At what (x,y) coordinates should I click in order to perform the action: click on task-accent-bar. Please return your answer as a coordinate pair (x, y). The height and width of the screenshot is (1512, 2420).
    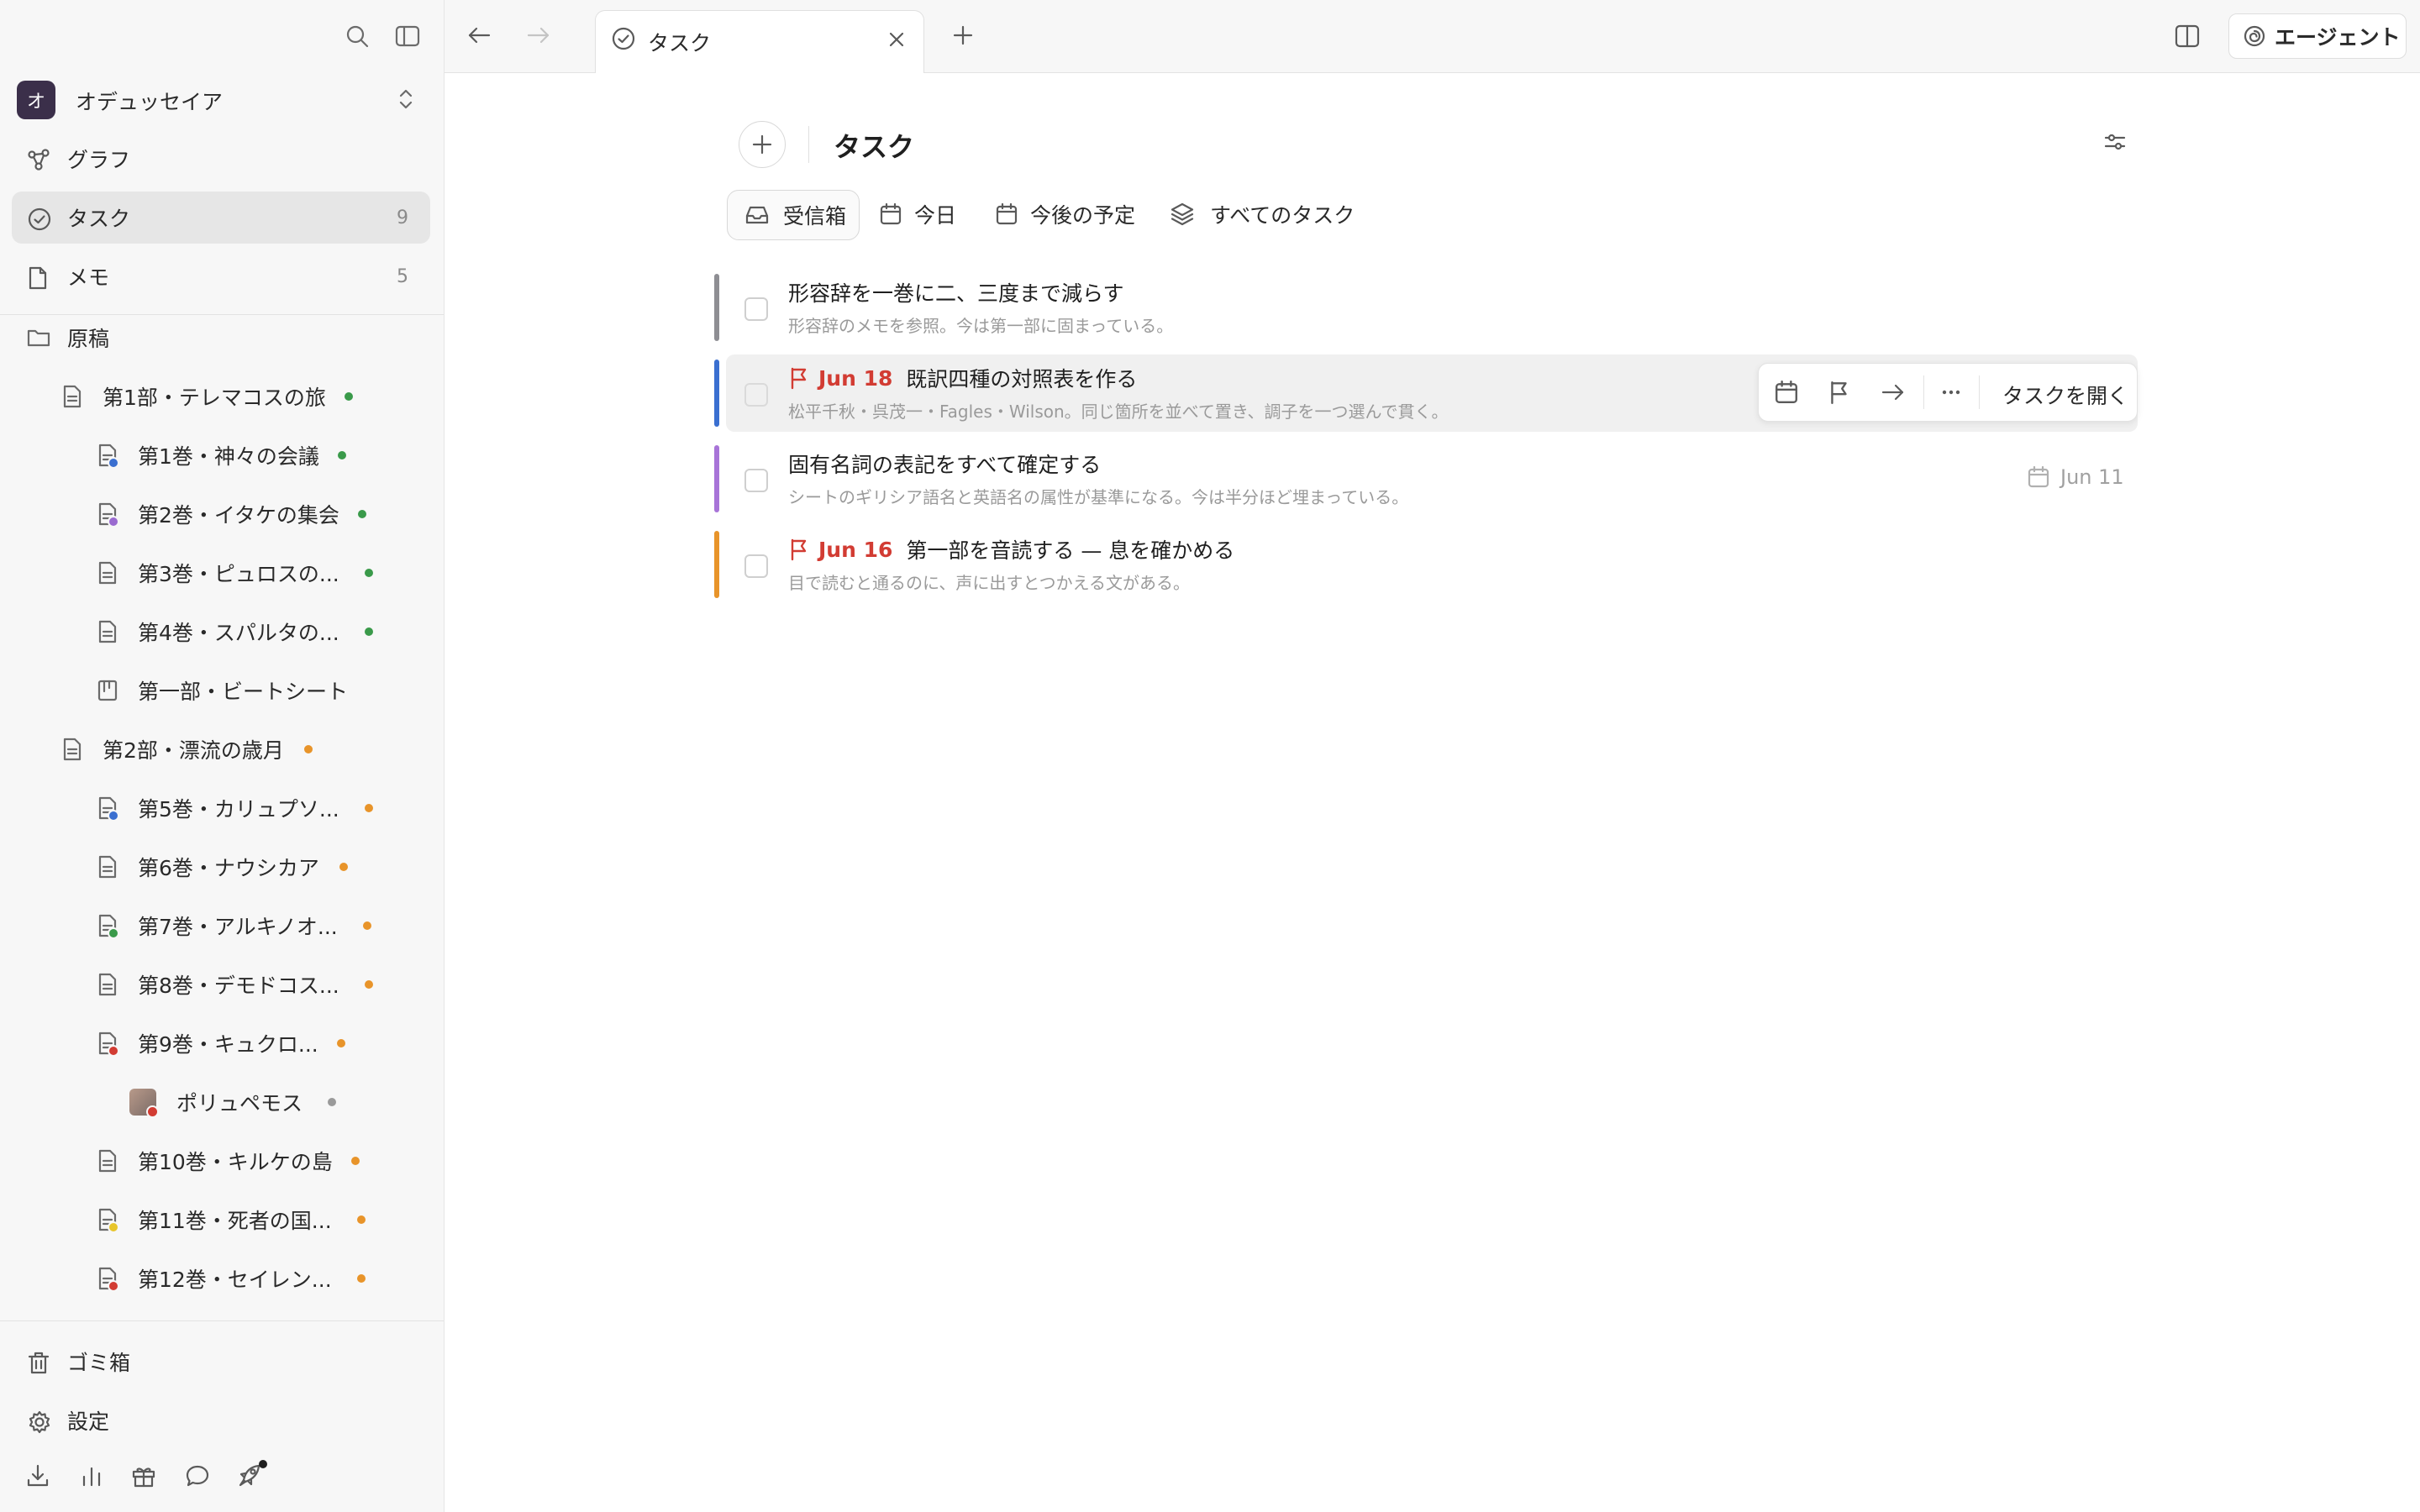
    Looking at the image, I should click on (717, 307).